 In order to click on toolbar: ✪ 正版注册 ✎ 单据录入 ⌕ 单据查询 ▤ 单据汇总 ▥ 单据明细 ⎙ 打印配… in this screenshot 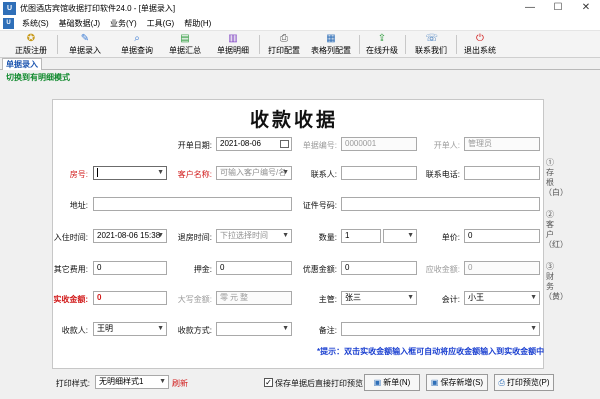, I will do `click(300, 44)`.